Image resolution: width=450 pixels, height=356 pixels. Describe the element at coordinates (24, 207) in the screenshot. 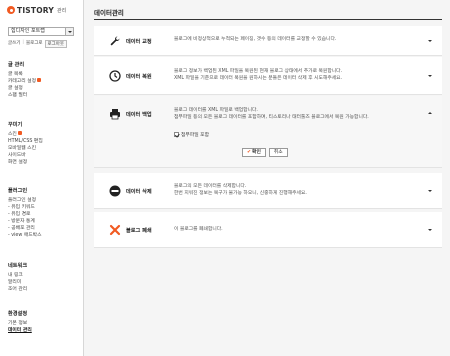

I see `nav-item-inflow-keywords: - 유입 키워드` at that location.